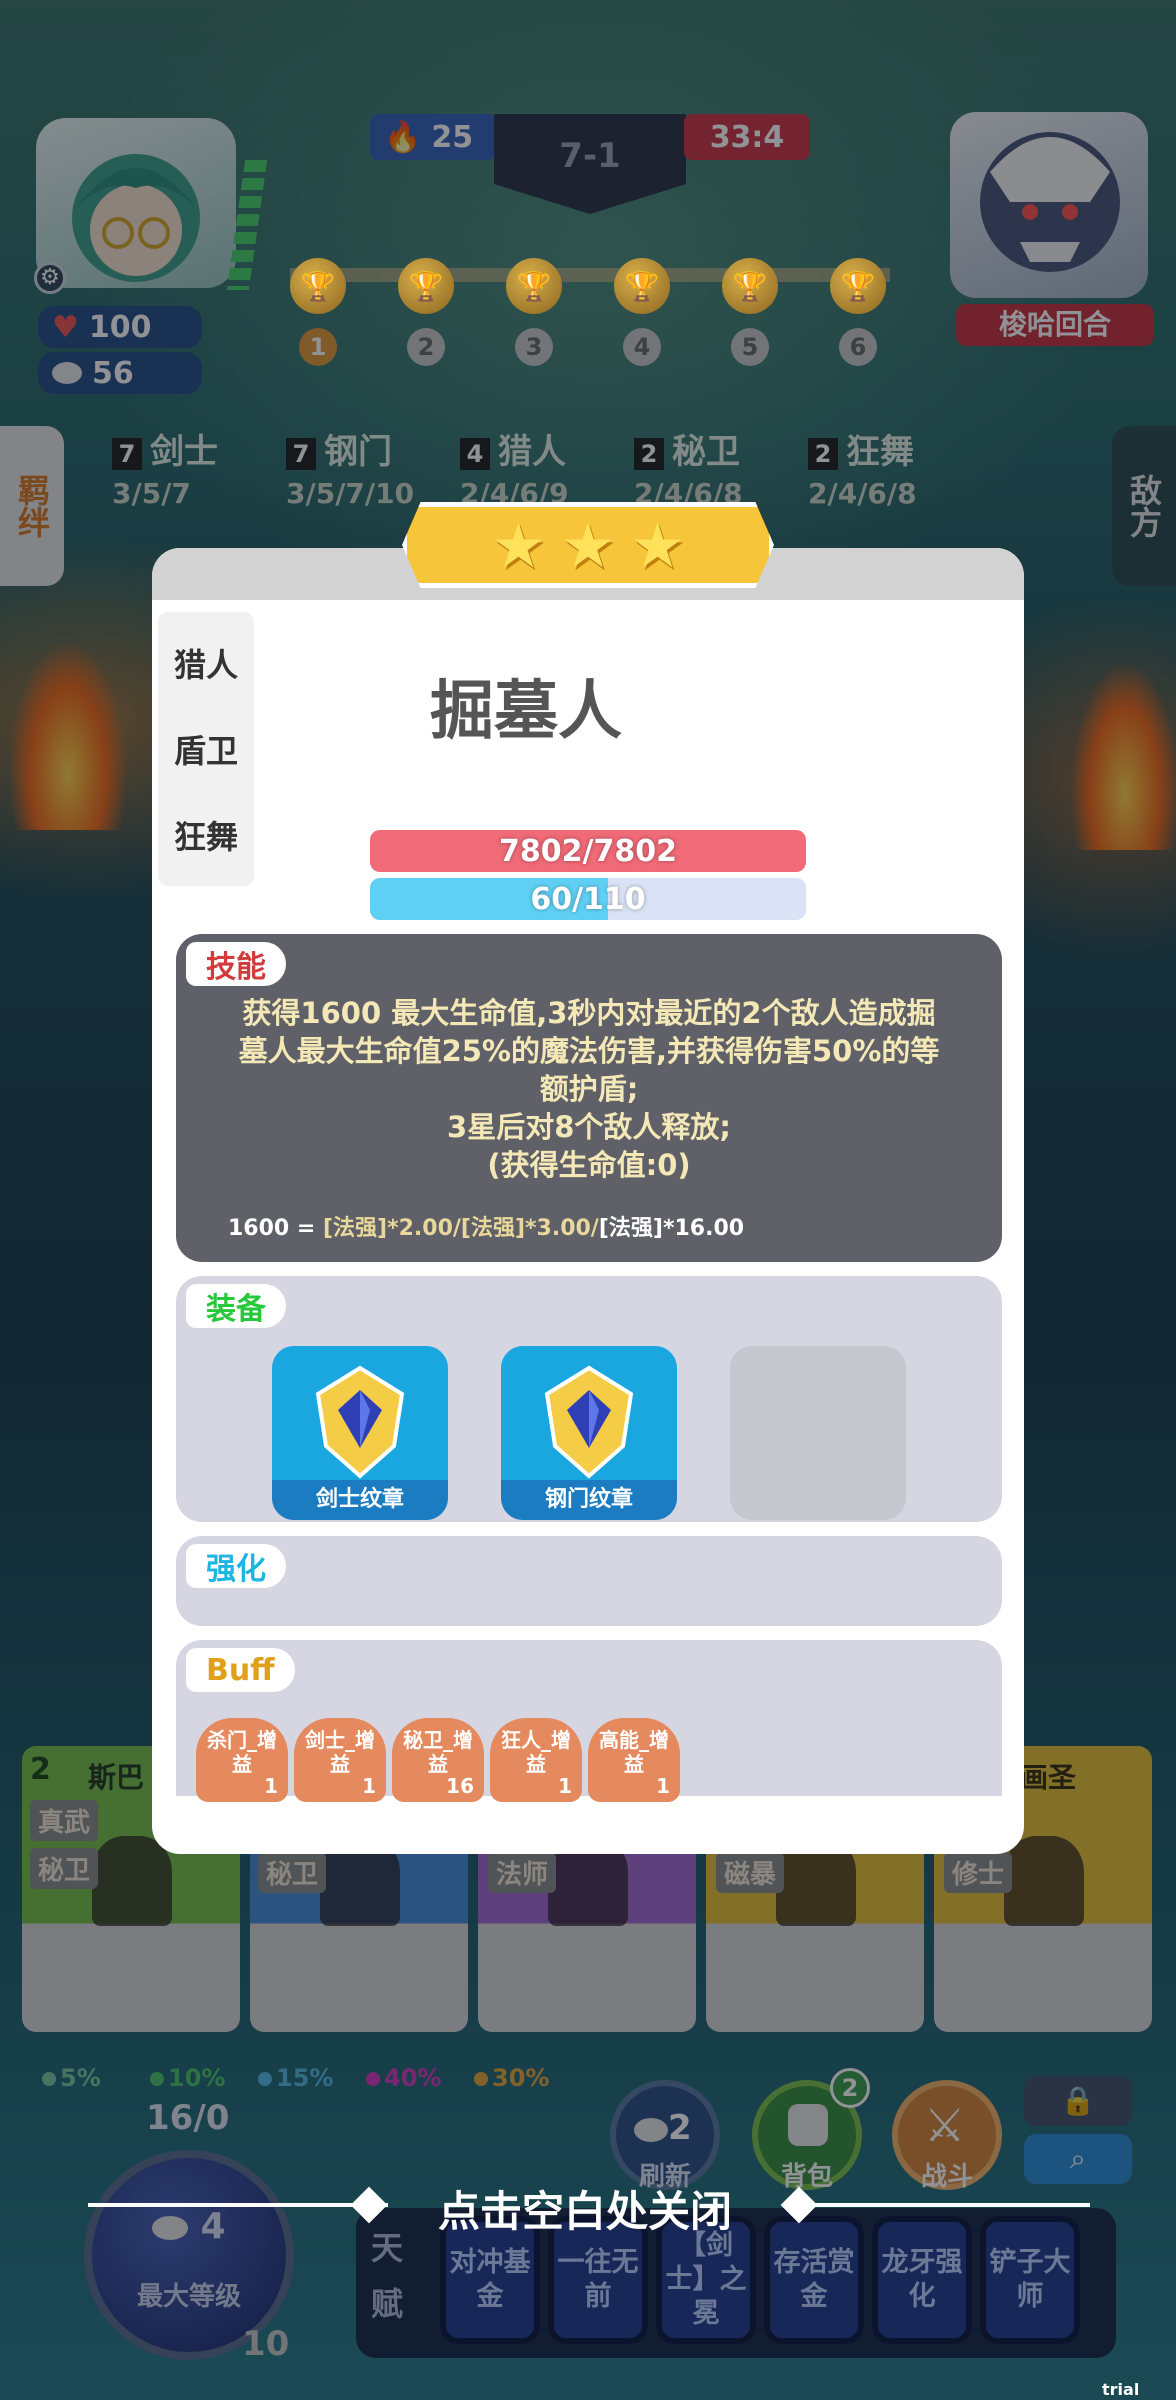 The width and height of the screenshot is (1176, 2400). Describe the element at coordinates (236, 1306) in the screenshot. I see `equipment-chip: 装备` at that location.